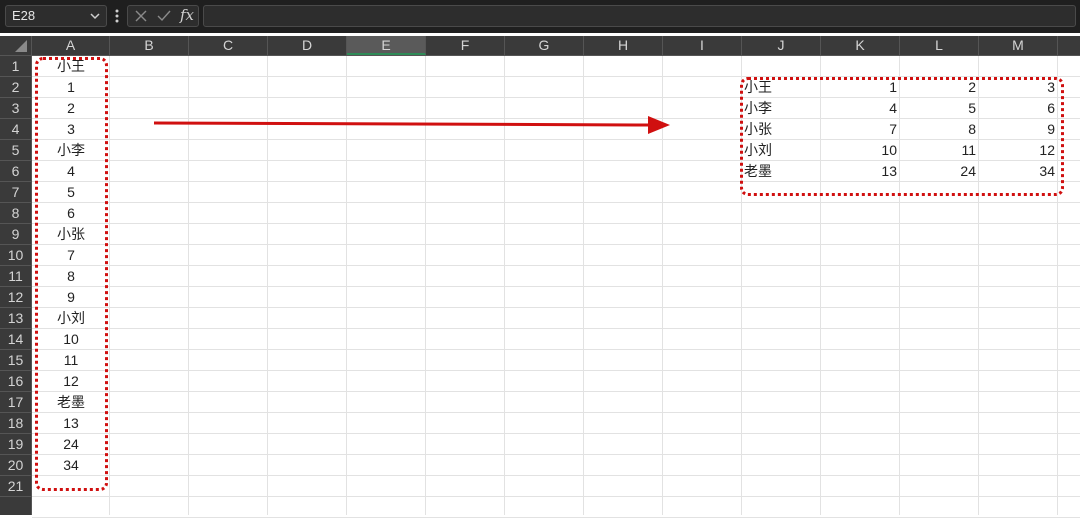  I want to click on confirm-check-icon, so click(164, 16).